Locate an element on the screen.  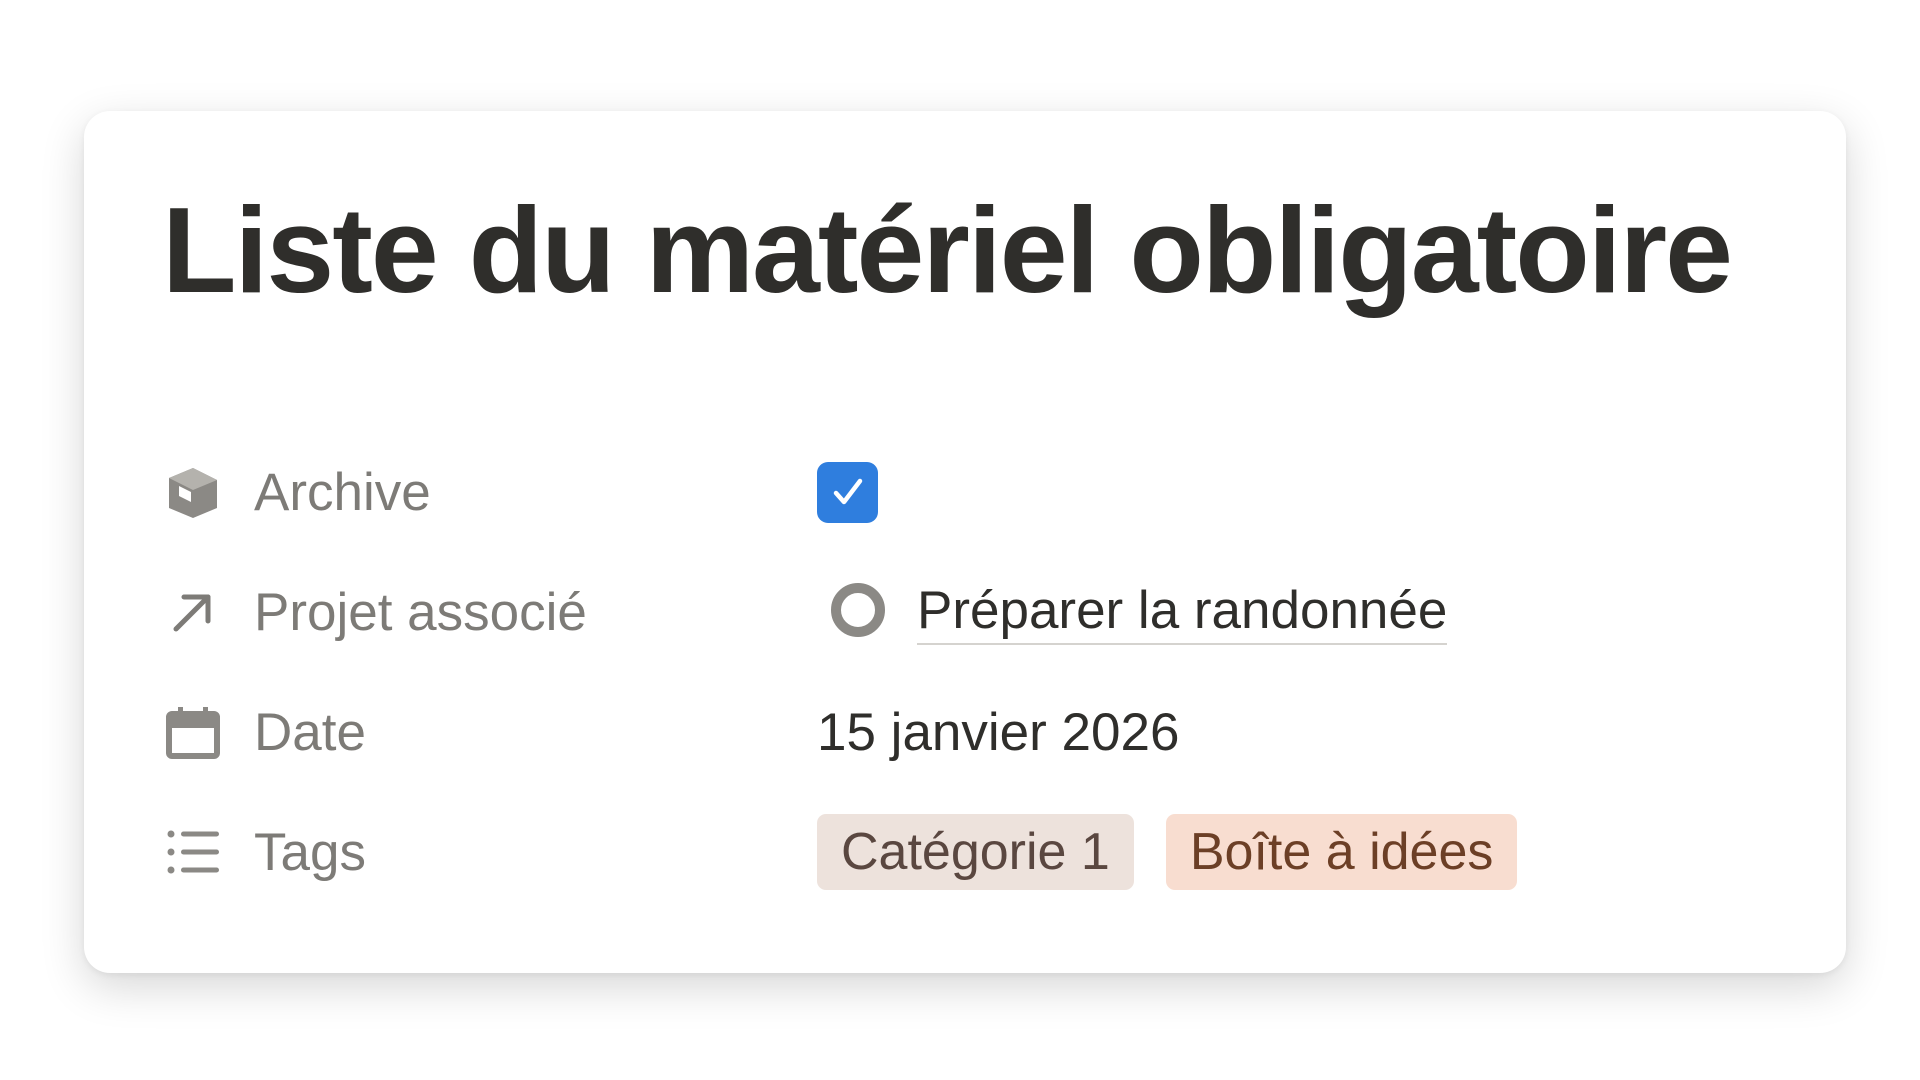
property-row-date: Date 15 janvier 2026 is located at coordinates (972, 732).